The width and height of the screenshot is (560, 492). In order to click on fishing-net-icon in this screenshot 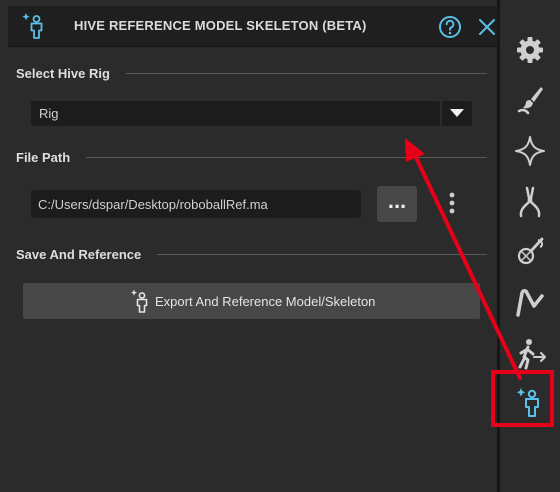, I will do `click(530, 251)`.